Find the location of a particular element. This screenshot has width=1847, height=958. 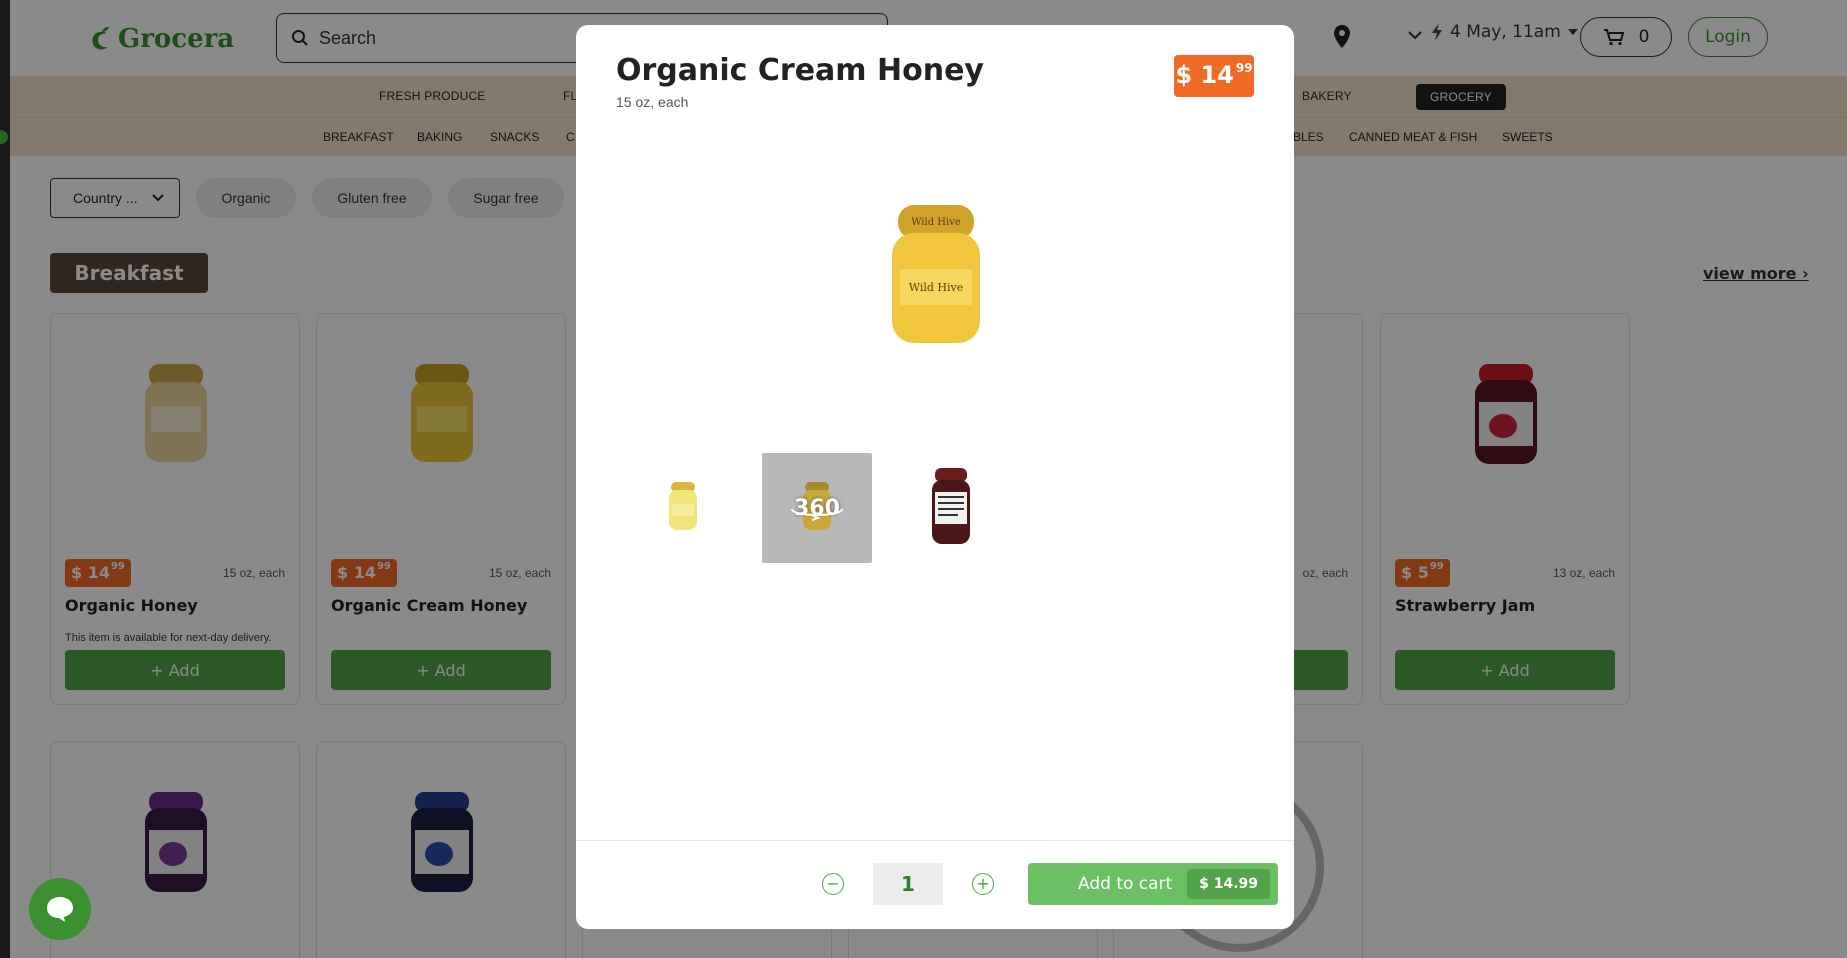

quantity-input is located at coordinates (908, 884).